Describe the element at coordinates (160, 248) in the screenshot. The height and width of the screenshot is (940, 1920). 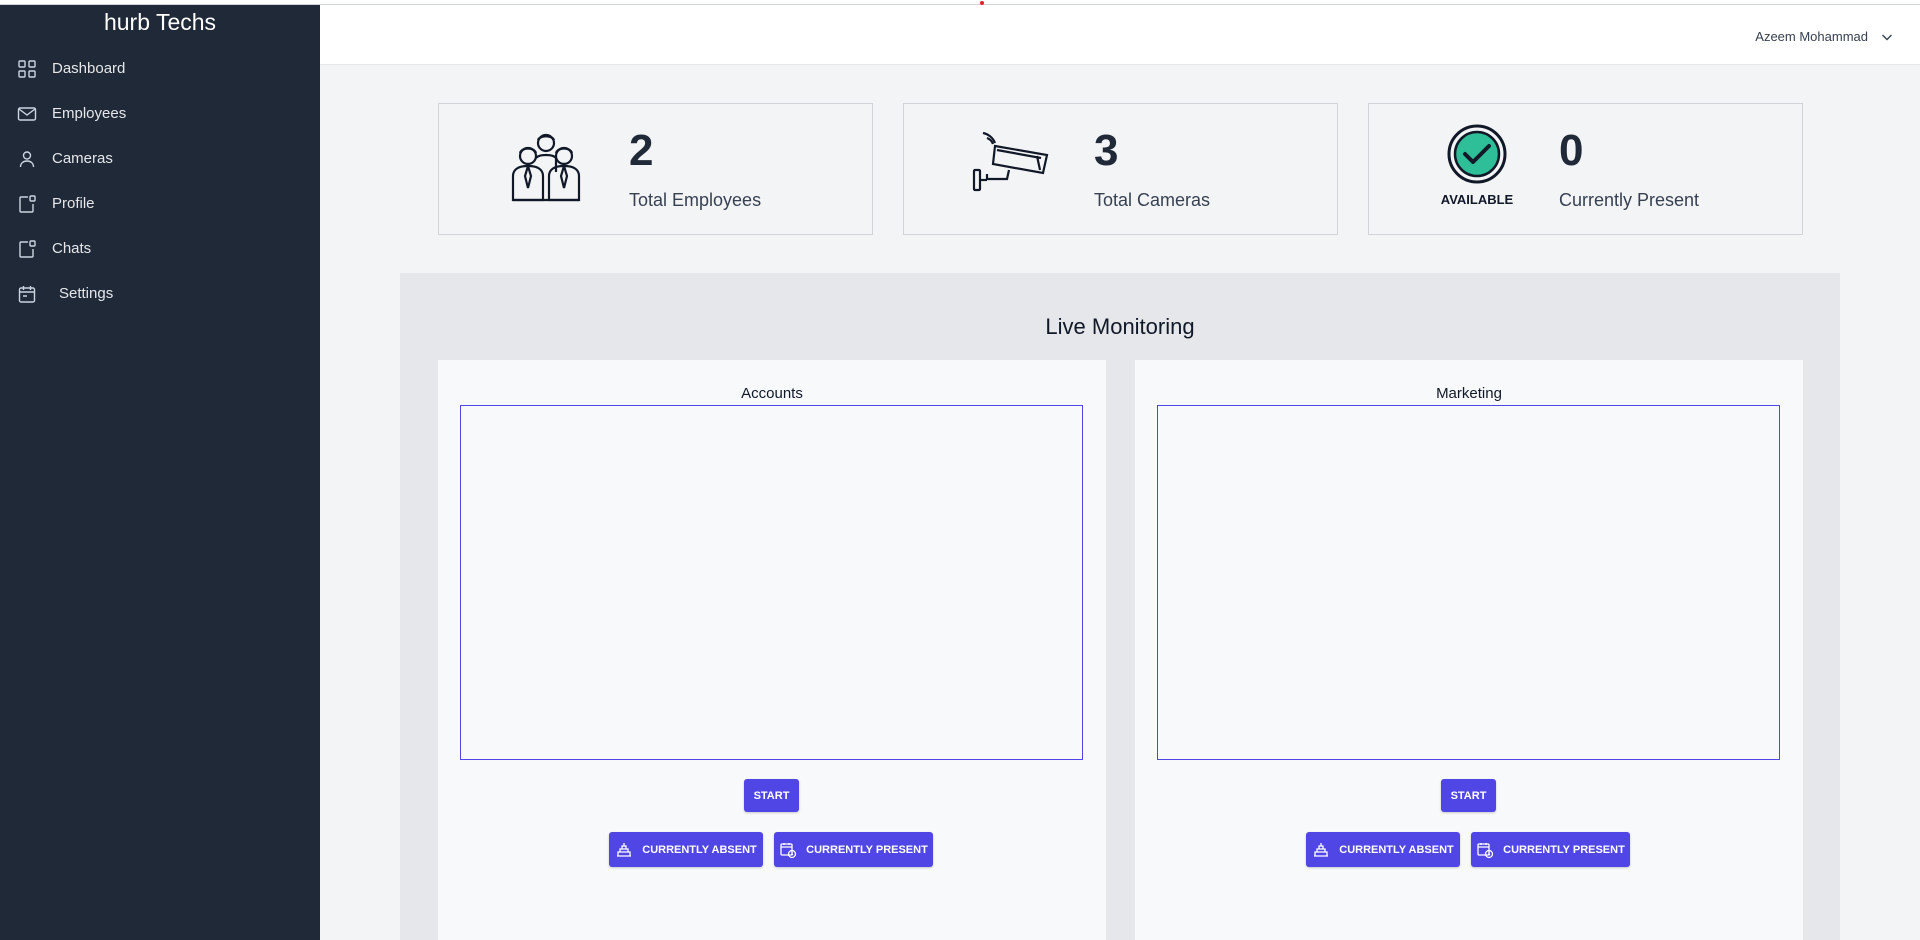
I see `sidebar-item-chats: Chats` at that location.